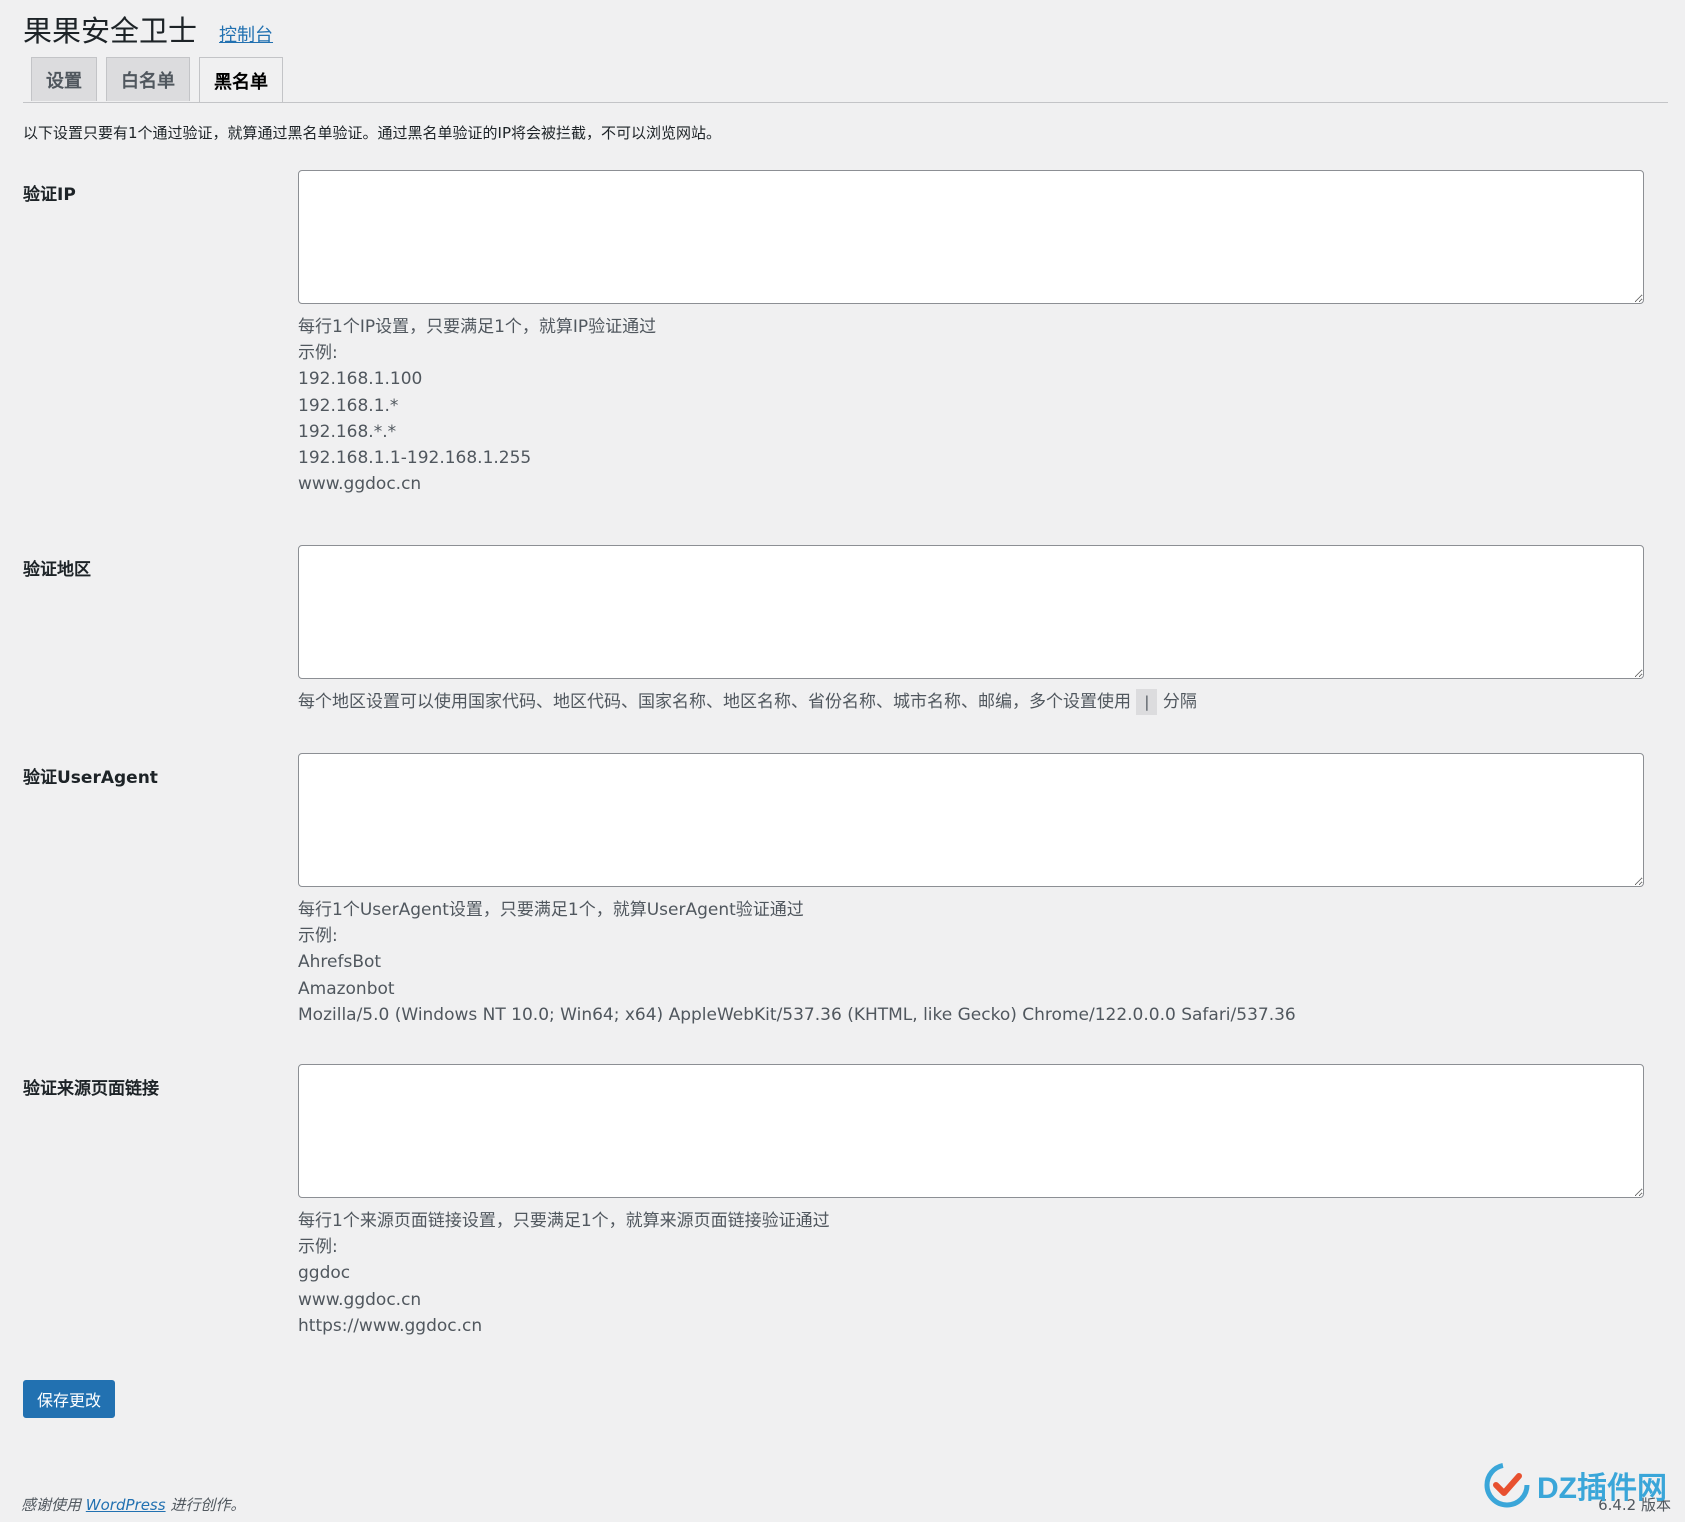 Image resolution: width=1685 pixels, height=1522 pixels. Describe the element at coordinates (318, 1247) in the screenshot. I see `referer-desc-line: 示例:` at that location.